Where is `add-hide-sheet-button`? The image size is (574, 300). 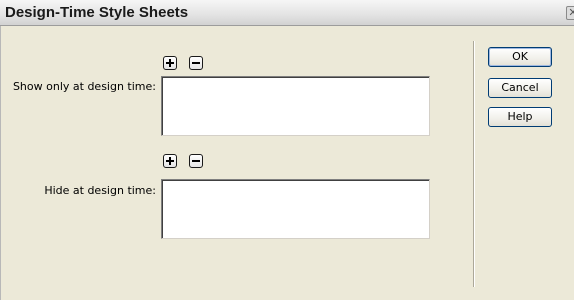 add-hide-sheet-button is located at coordinates (170, 161).